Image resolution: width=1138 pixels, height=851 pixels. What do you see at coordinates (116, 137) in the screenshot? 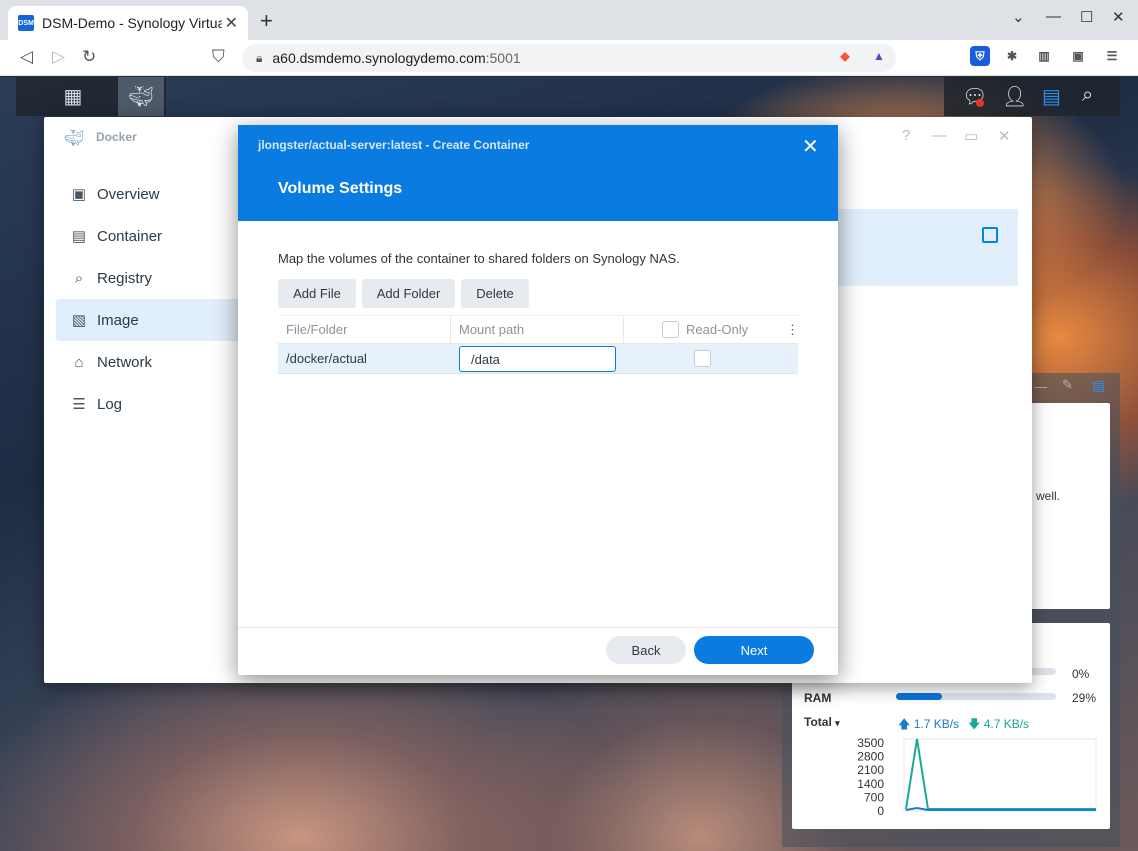
I see `docker-window-title: Docker` at bounding box center [116, 137].